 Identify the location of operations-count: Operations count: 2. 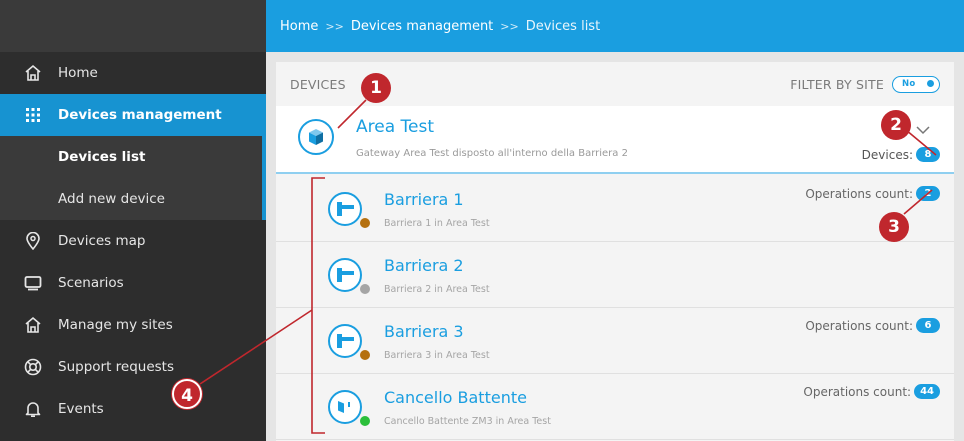
(872, 193).